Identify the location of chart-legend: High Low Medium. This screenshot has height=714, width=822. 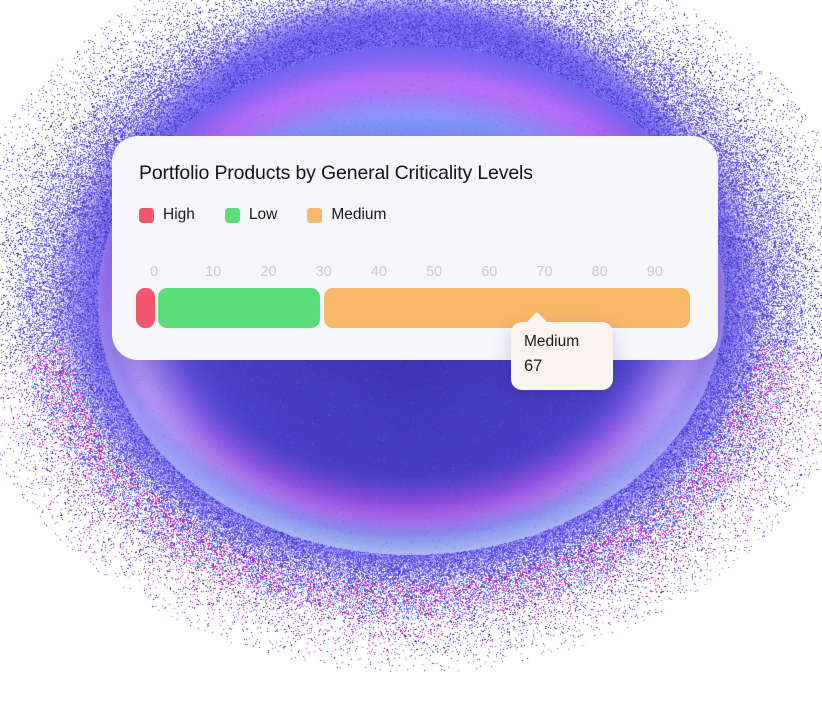
(277, 215).